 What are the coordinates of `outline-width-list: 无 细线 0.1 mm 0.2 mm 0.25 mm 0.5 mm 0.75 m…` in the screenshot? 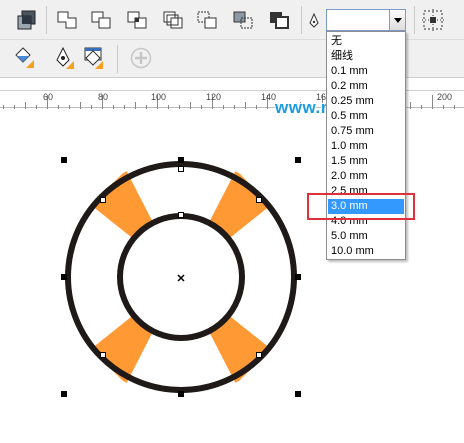 It's located at (366, 145).